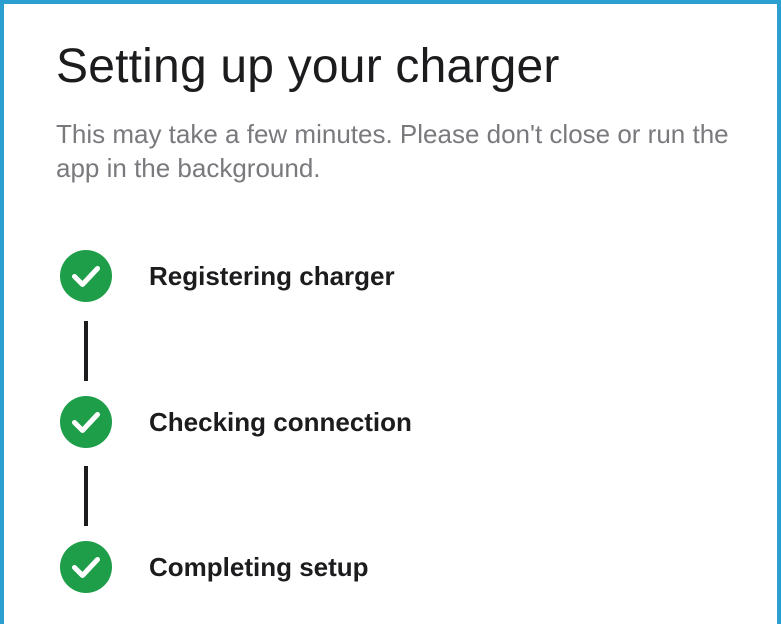  Describe the element at coordinates (280, 422) in the screenshot. I see `step-label: Checking connection` at that location.